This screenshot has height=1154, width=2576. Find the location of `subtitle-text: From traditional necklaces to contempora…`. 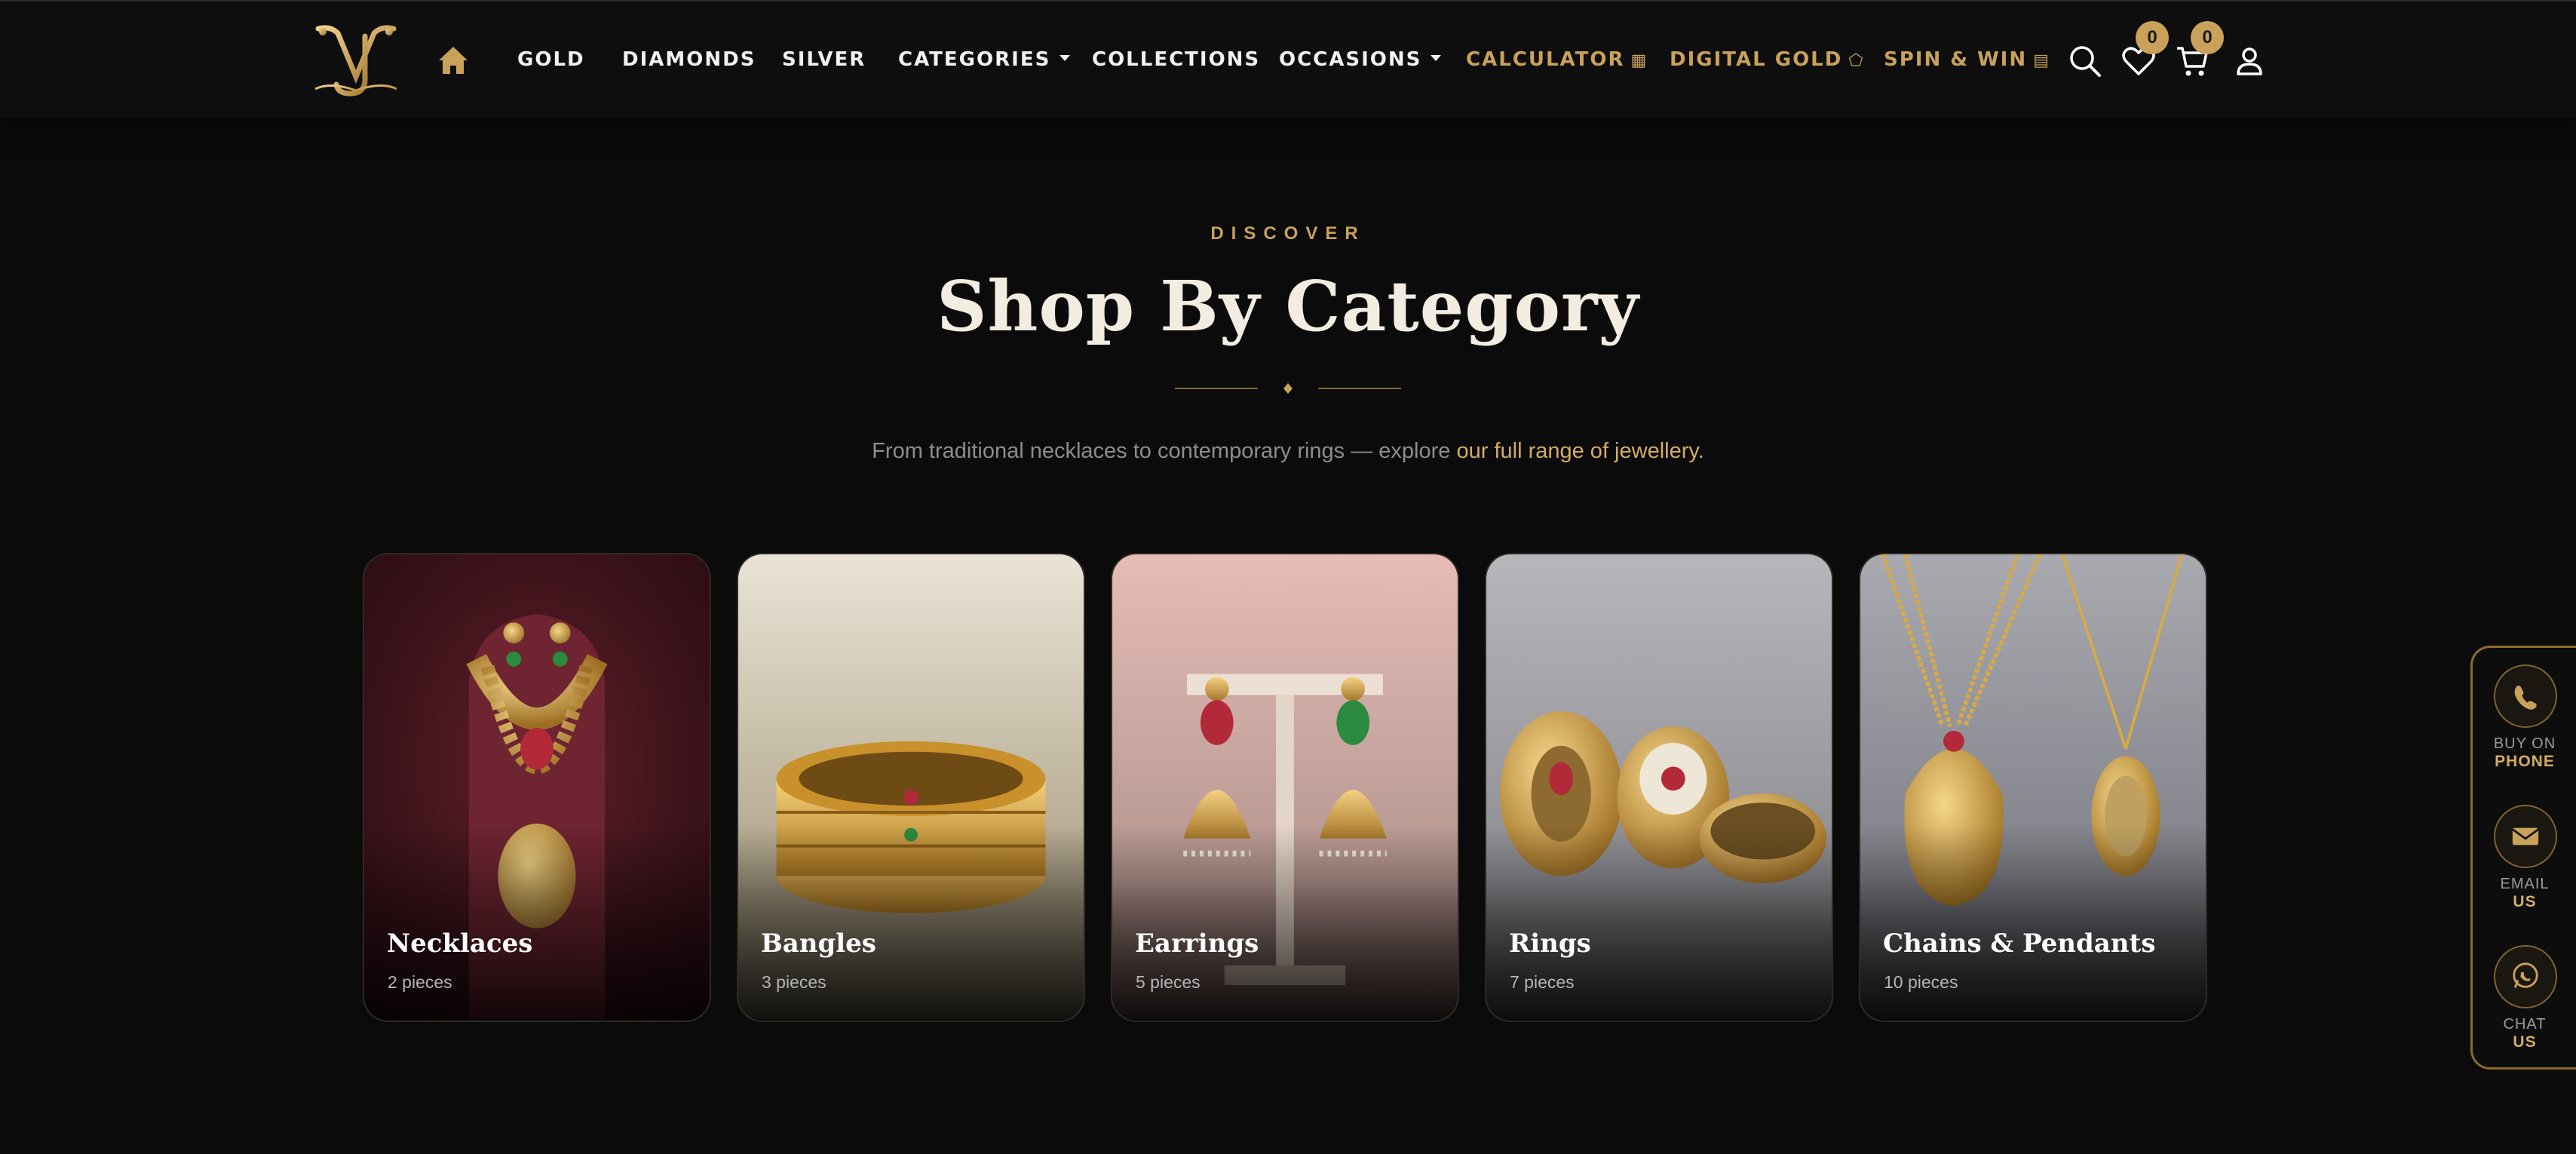

subtitle-text: From traditional necklaces to contempora… is located at coordinates (1164, 451).